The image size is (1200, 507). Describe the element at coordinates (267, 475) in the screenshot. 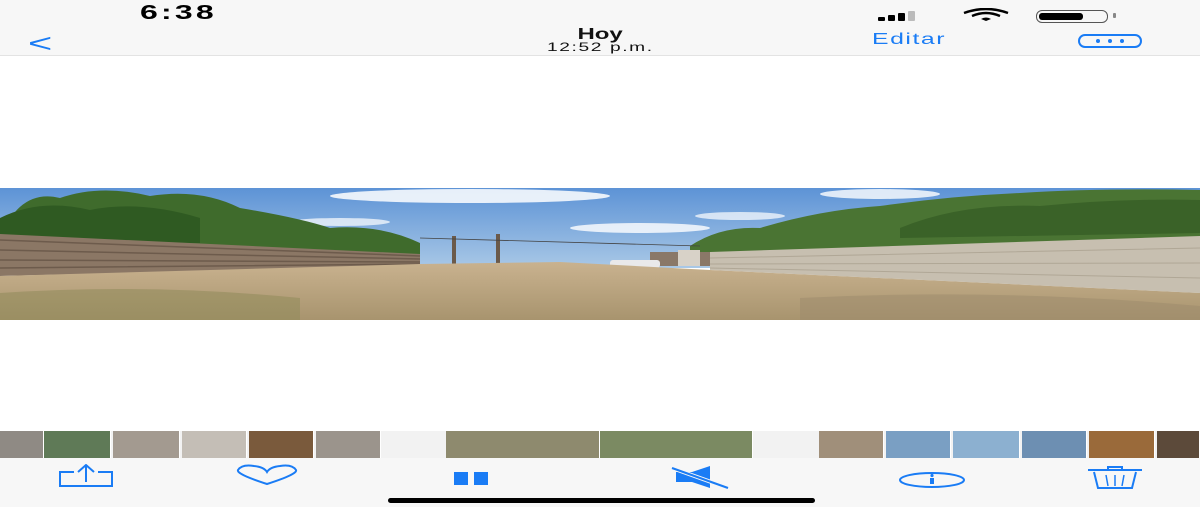

I see `heart-icon` at that location.